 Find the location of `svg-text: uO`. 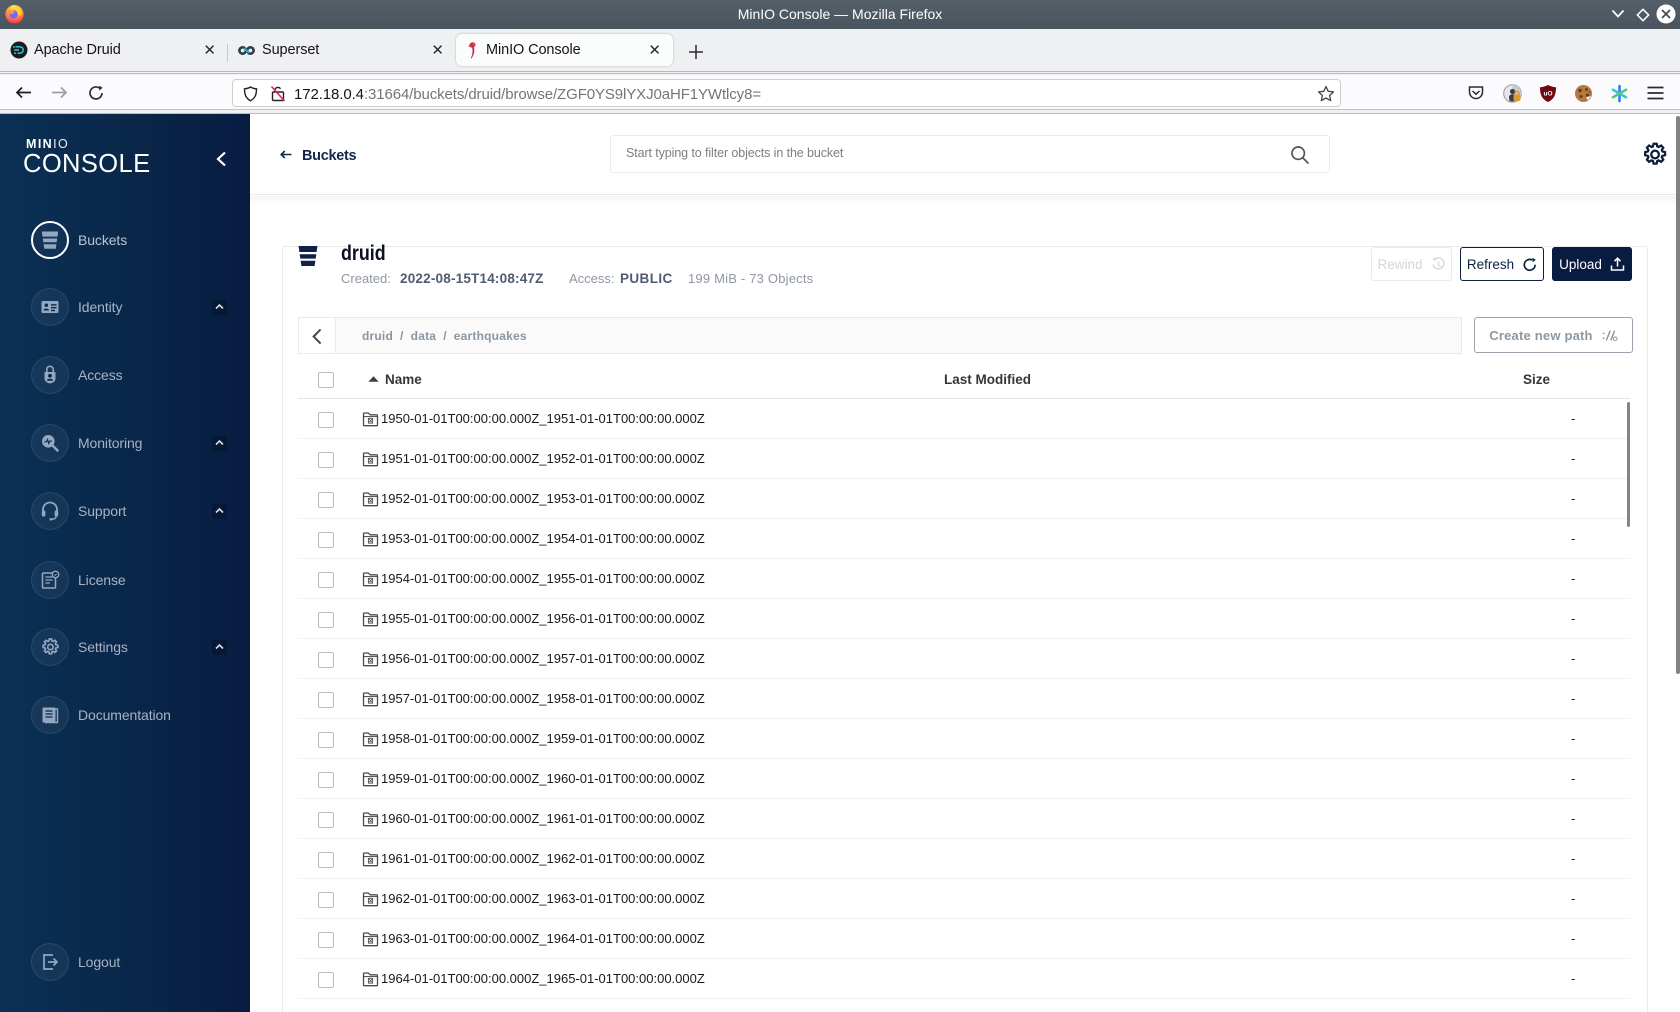

svg-text: uO is located at coordinates (1547, 94).